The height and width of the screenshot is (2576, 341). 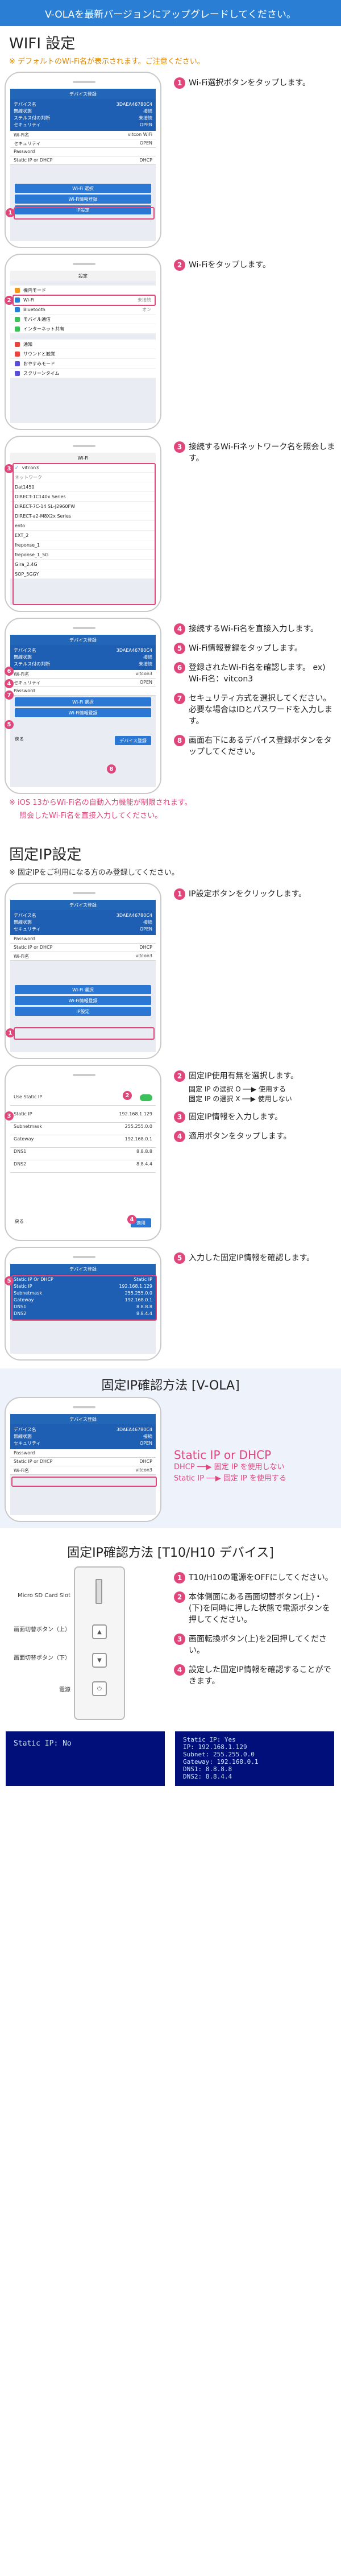 I want to click on field-dns2: DNS2 8.8.4.4, so click(x=83, y=1166).